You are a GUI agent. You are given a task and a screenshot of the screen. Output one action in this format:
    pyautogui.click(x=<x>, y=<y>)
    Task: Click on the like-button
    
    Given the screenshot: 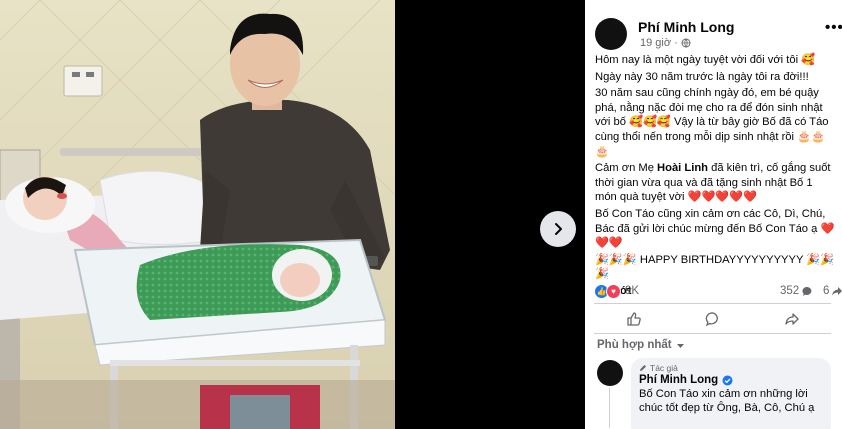 What is the action you would take?
    pyautogui.click(x=633, y=319)
    